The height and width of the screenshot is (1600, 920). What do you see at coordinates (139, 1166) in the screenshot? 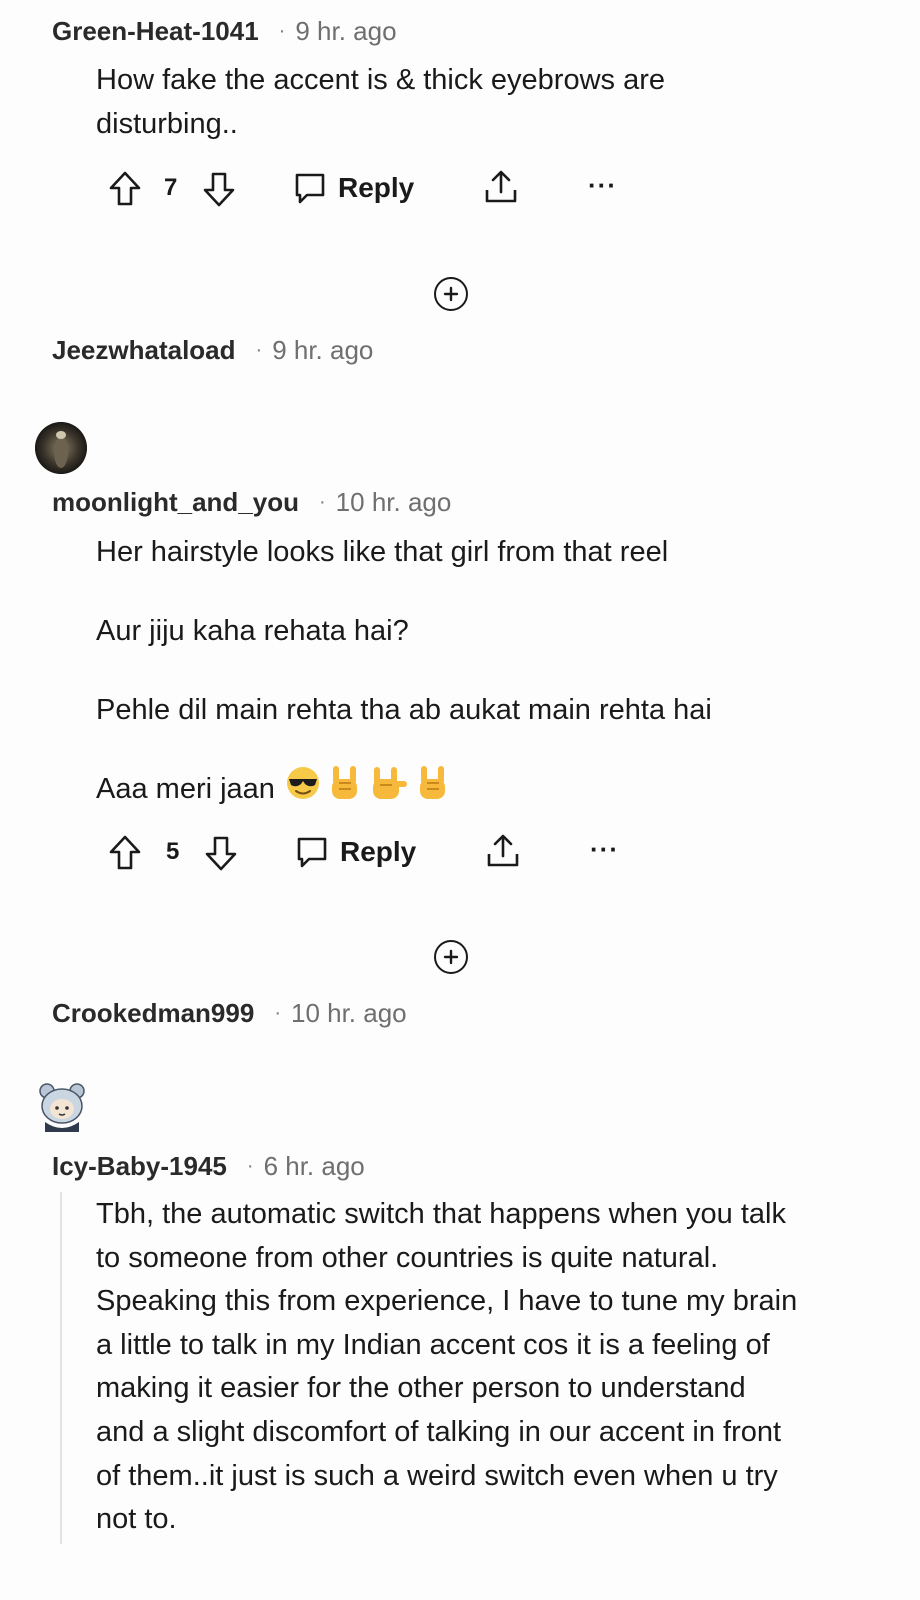
I see `username: Icy-Baby-1945` at bounding box center [139, 1166].